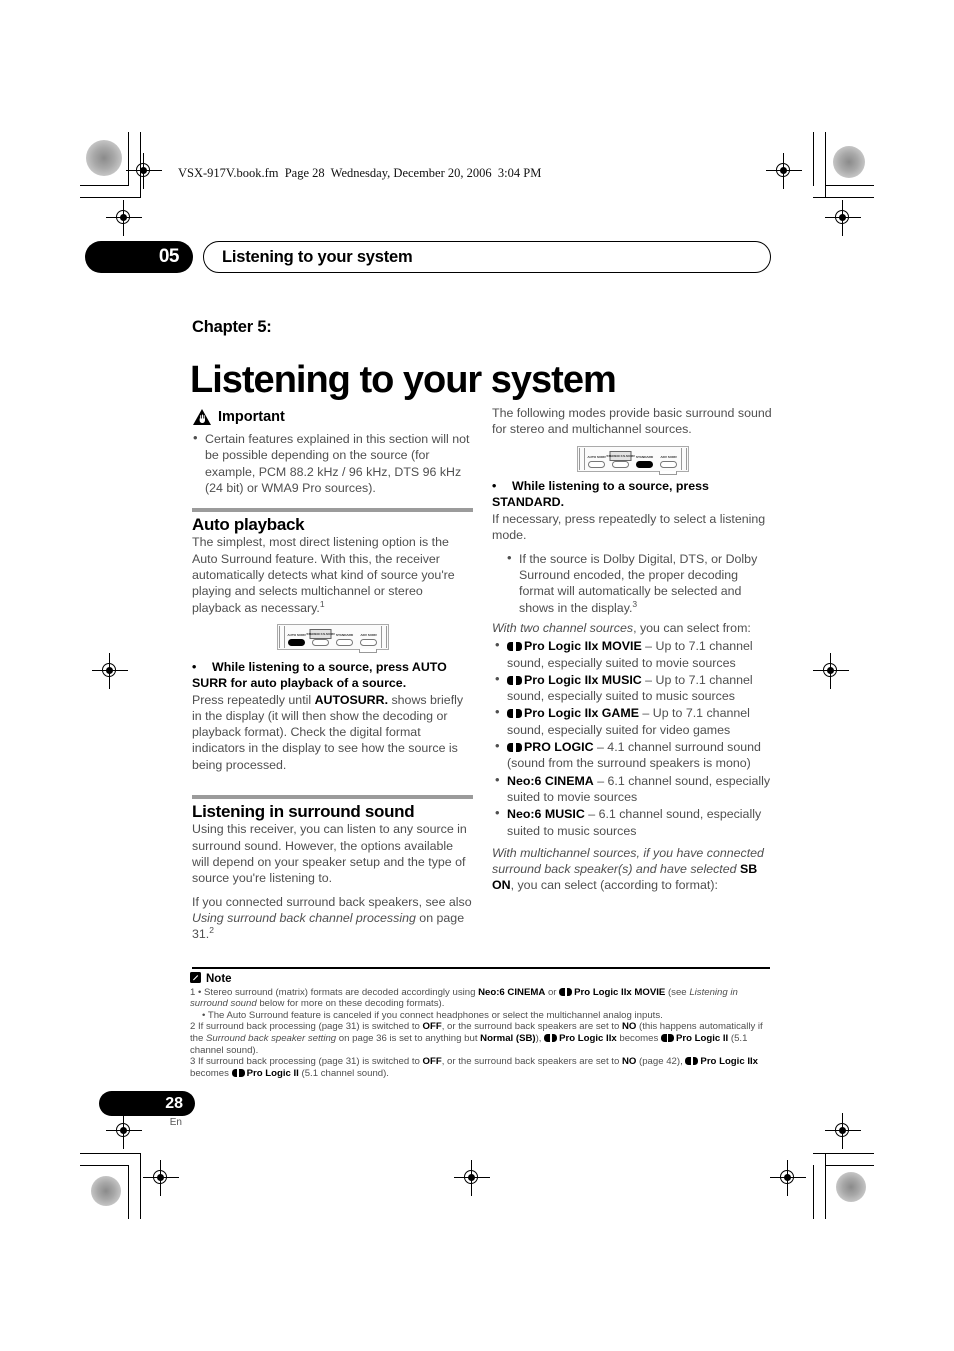  What do you see at coordinates (251, 416) in the screenshot?
I see `important-label: Important` at bounding box center [251, 416].